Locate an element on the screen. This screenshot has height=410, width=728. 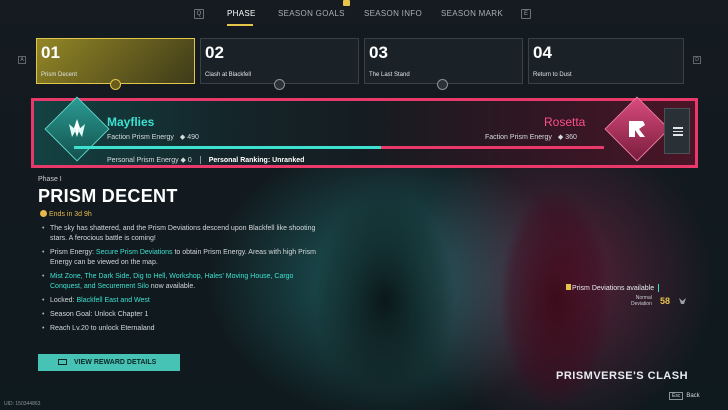
faction-energy-value: 360 is located at coordinates (571, 137).